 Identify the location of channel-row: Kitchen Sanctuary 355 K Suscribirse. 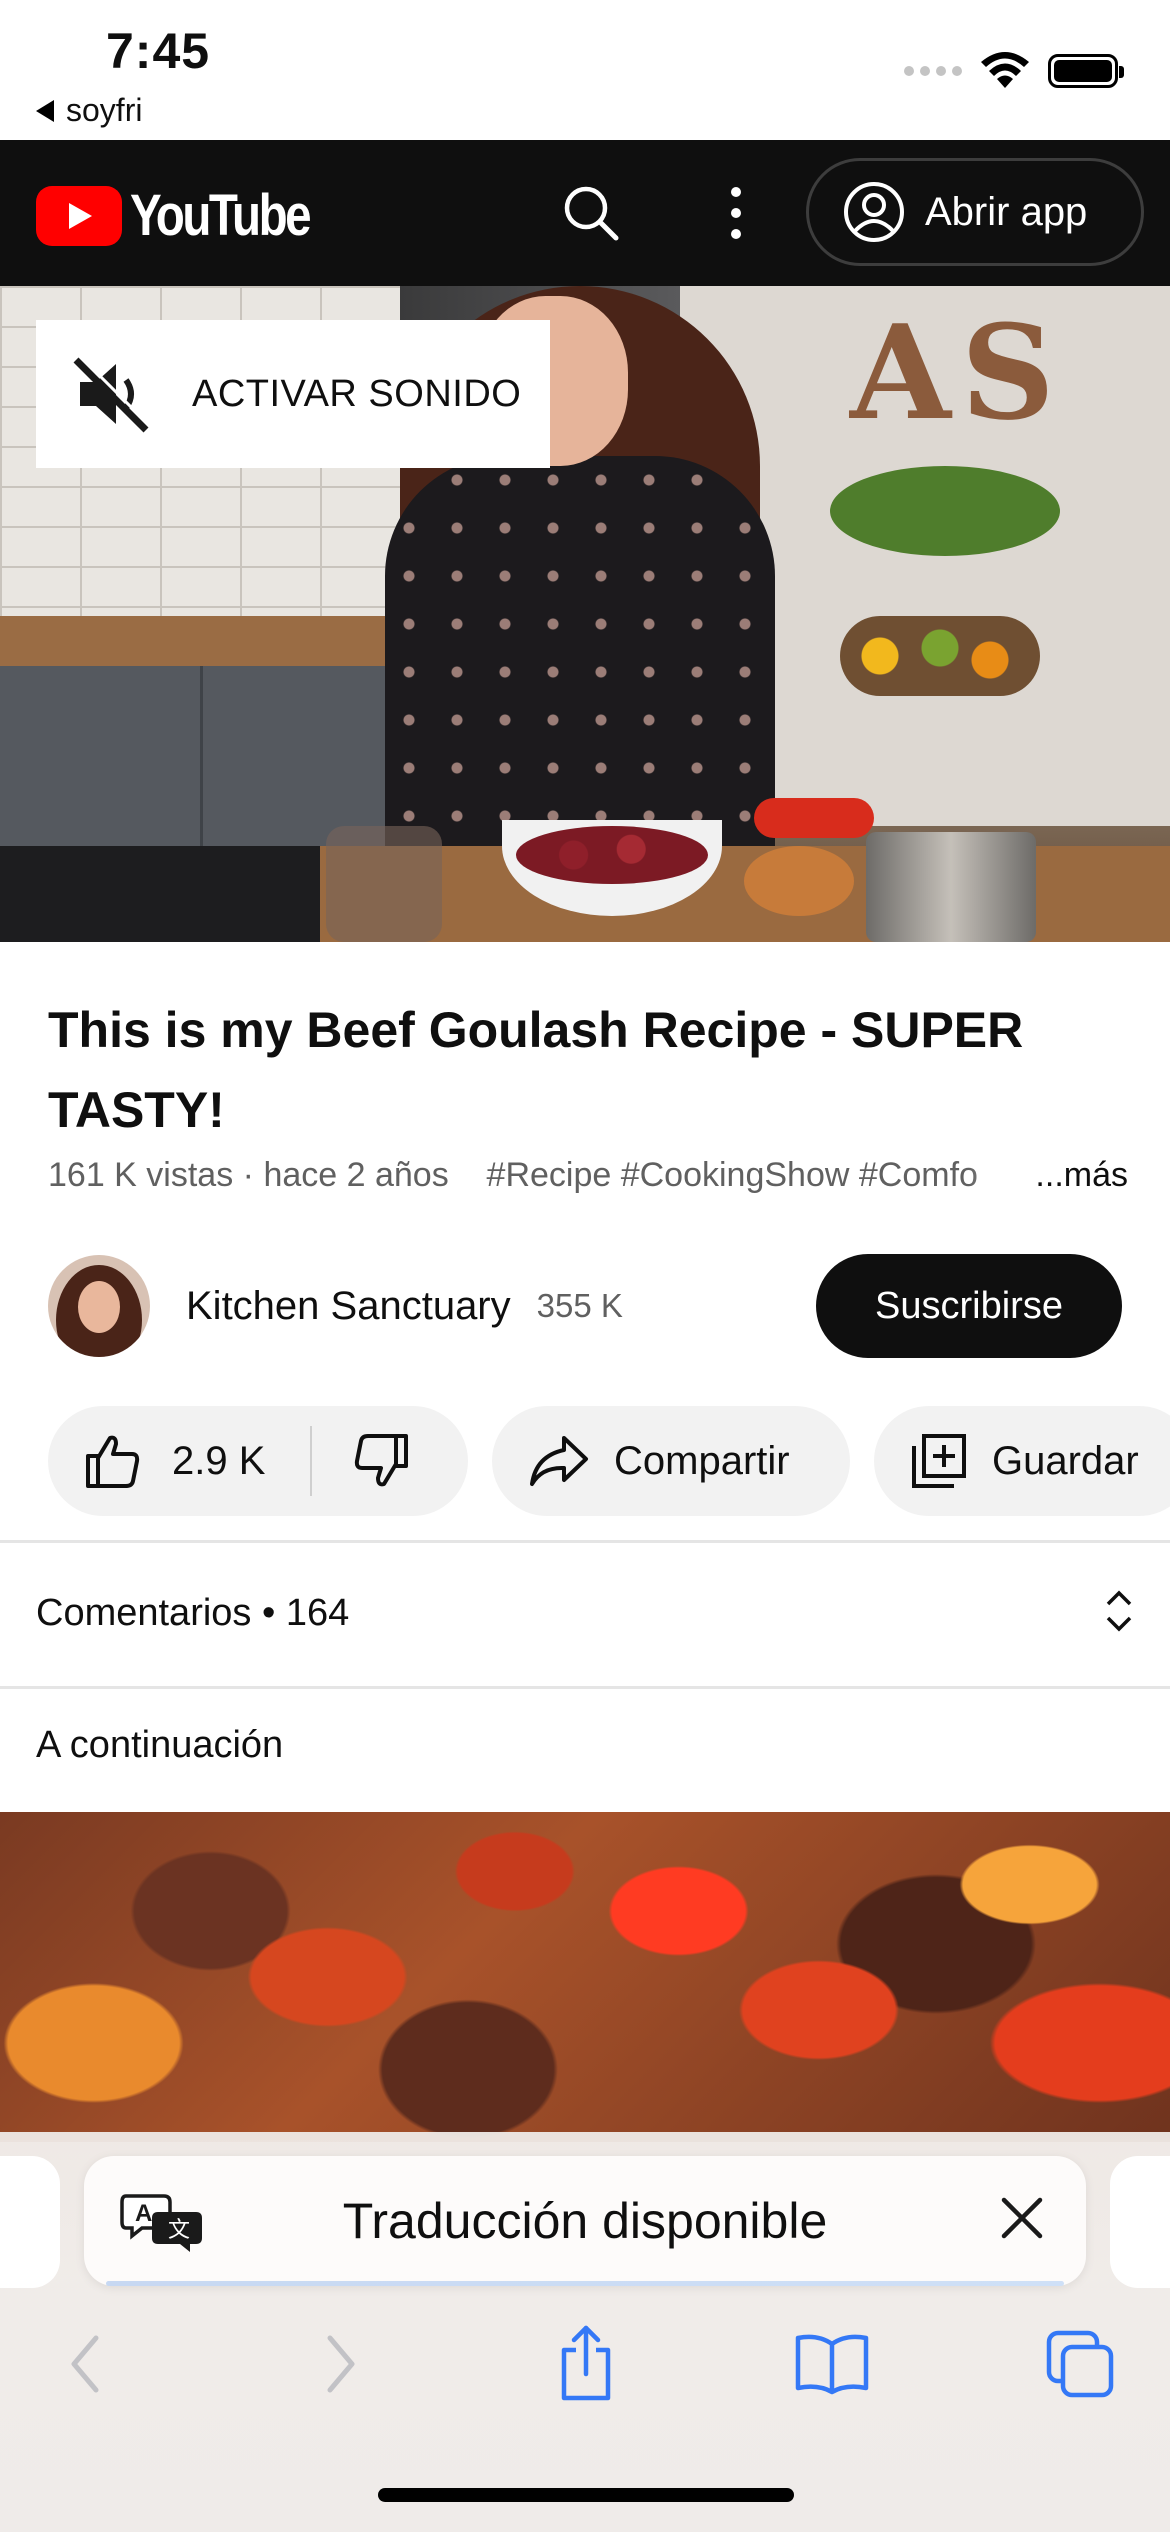
(585, 1306).